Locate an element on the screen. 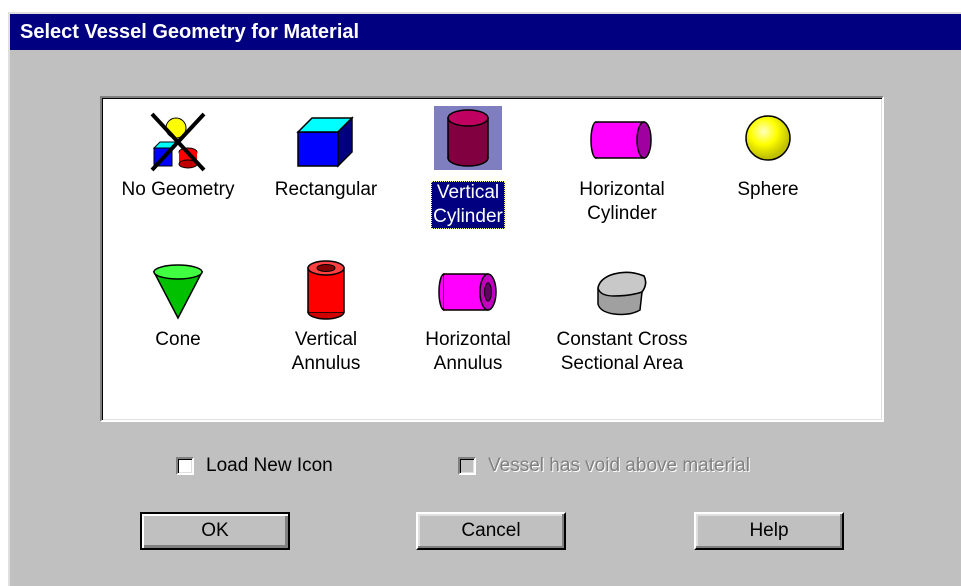  geometry-item-horizontal-annulus: Horizontal Annulus is located at coordinates (468, 317).